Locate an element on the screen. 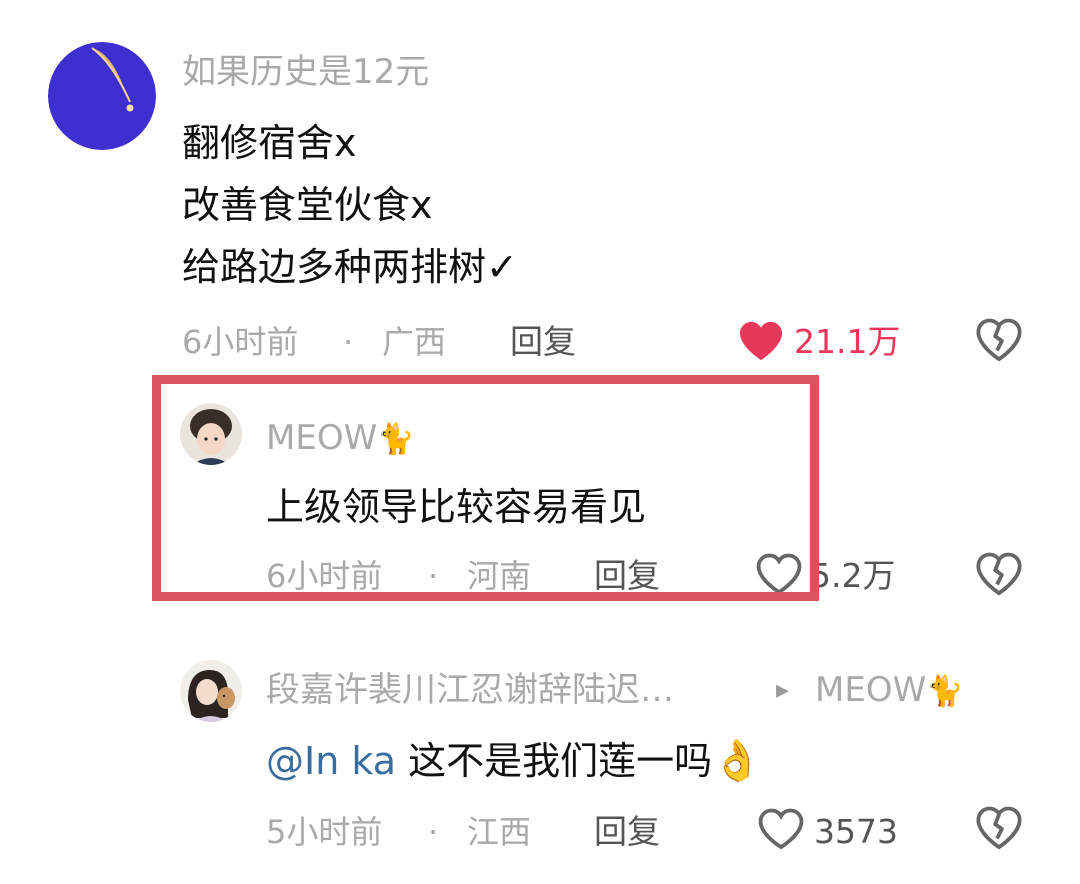  comment-text-line-3: 给路边多种两排树✓ is located at coordinates (350, 267).